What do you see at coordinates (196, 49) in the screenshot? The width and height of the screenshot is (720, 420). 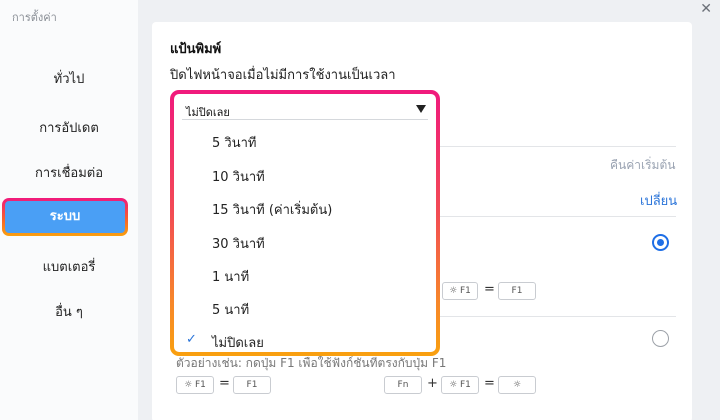 I see `section-title: แป้นพิมพ์` at bounding box center [196, 49].